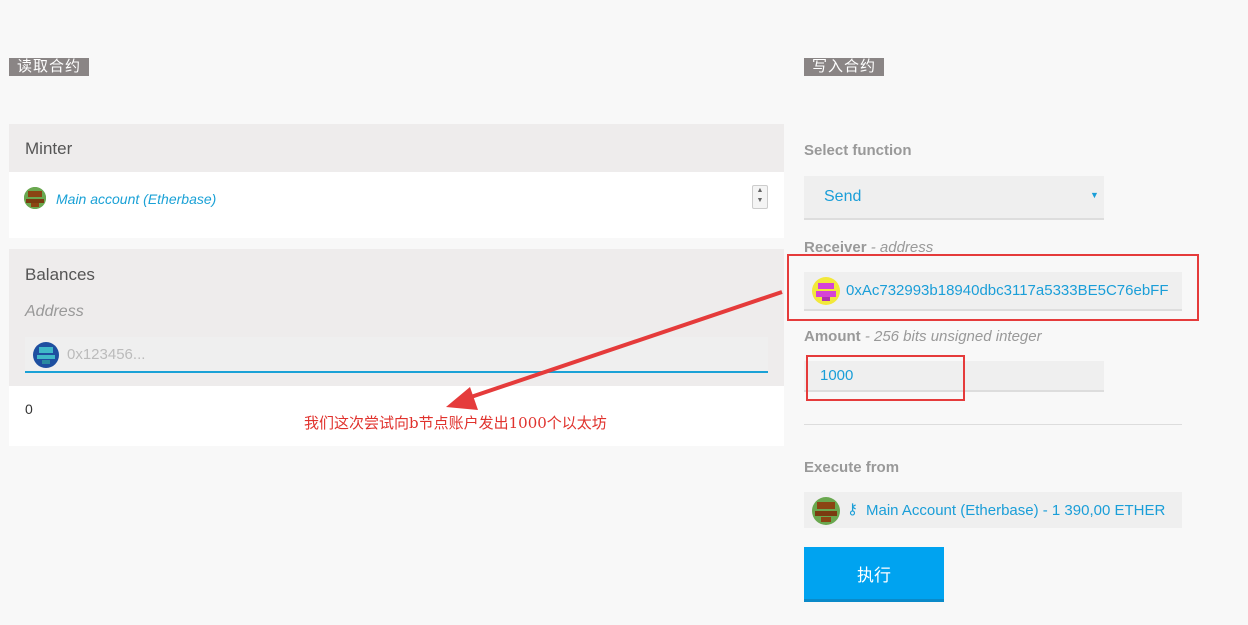 This screenshot has width=1248, height=625. Describe the element at coordinates (852, 509) in the screenshot. I see `key-icon: ⚷` at that location.